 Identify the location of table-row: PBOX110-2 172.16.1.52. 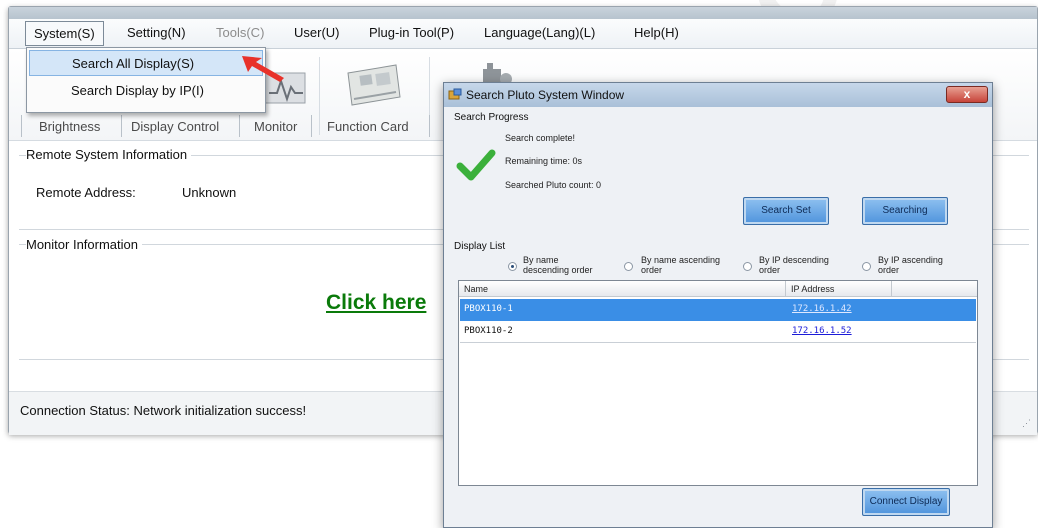
(718, 332).